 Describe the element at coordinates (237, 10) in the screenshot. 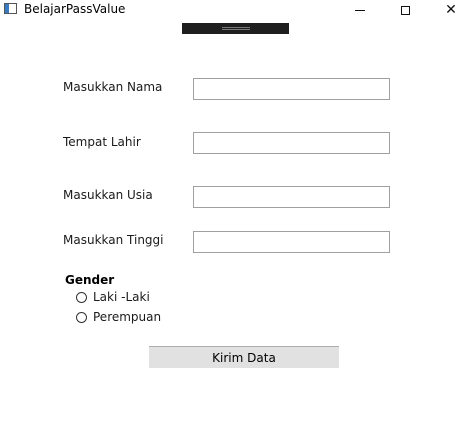

I see `title-bar: BelajarPassValue ✕` at that location.